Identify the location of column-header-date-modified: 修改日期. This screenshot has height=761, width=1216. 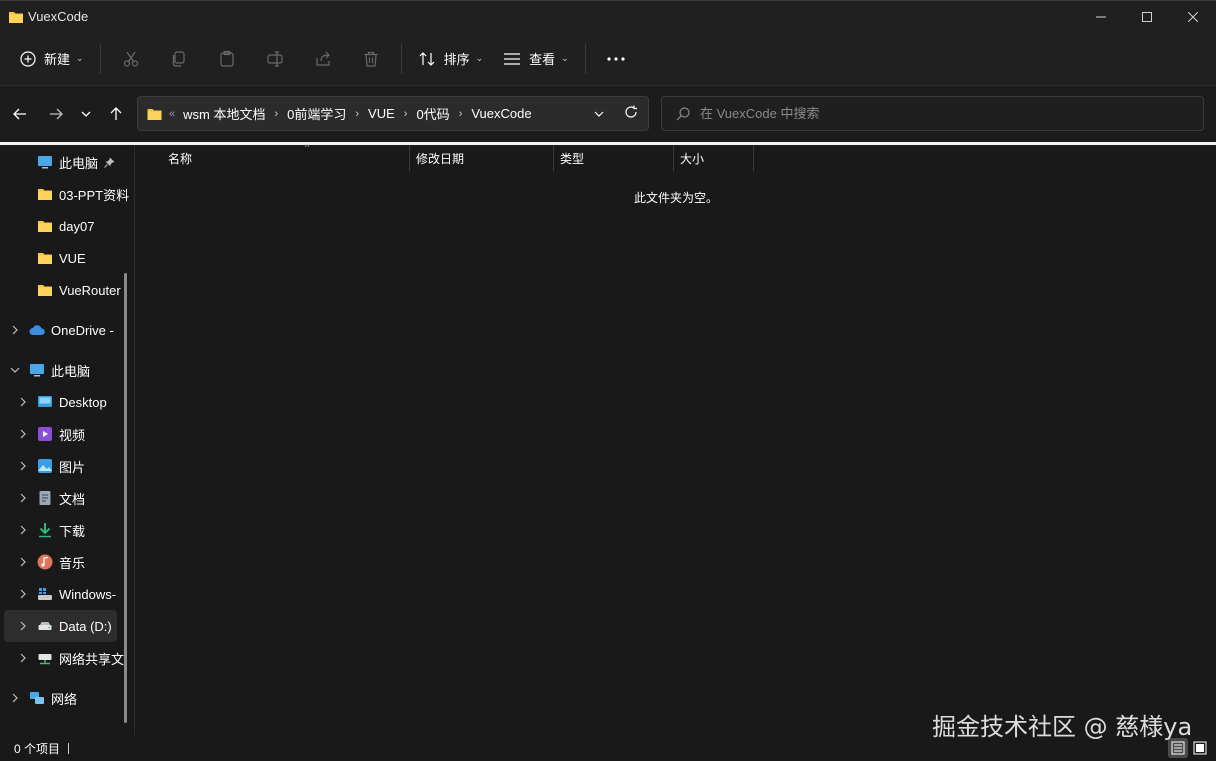
(480, 158).